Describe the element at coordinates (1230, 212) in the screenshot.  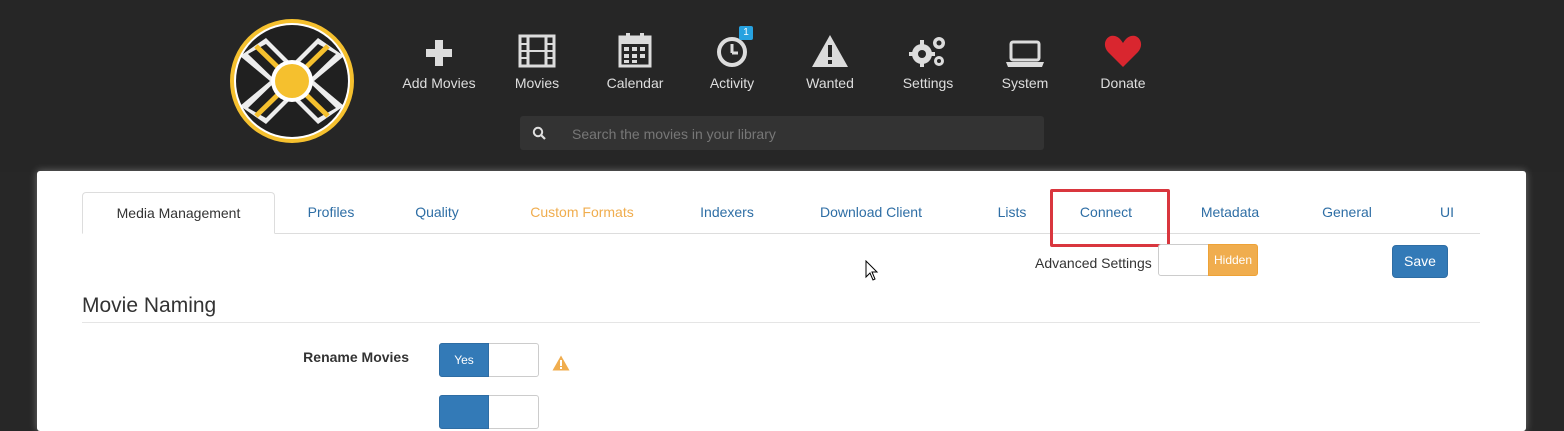
I see `tab-metadata: Metadata` at that location.